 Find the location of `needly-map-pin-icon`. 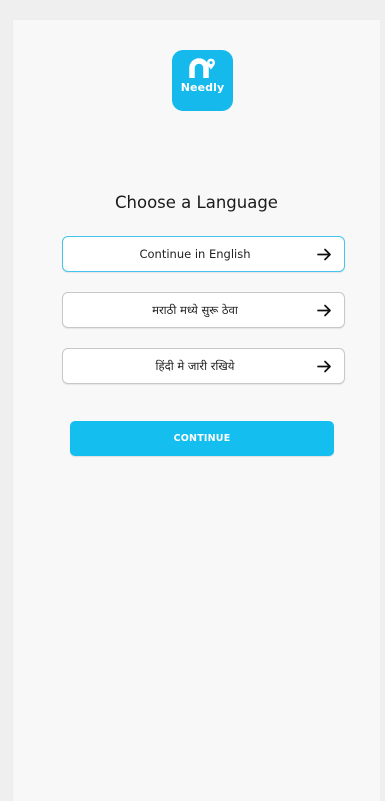

needly-map-pin-icon is located at coordinates (201, 68).